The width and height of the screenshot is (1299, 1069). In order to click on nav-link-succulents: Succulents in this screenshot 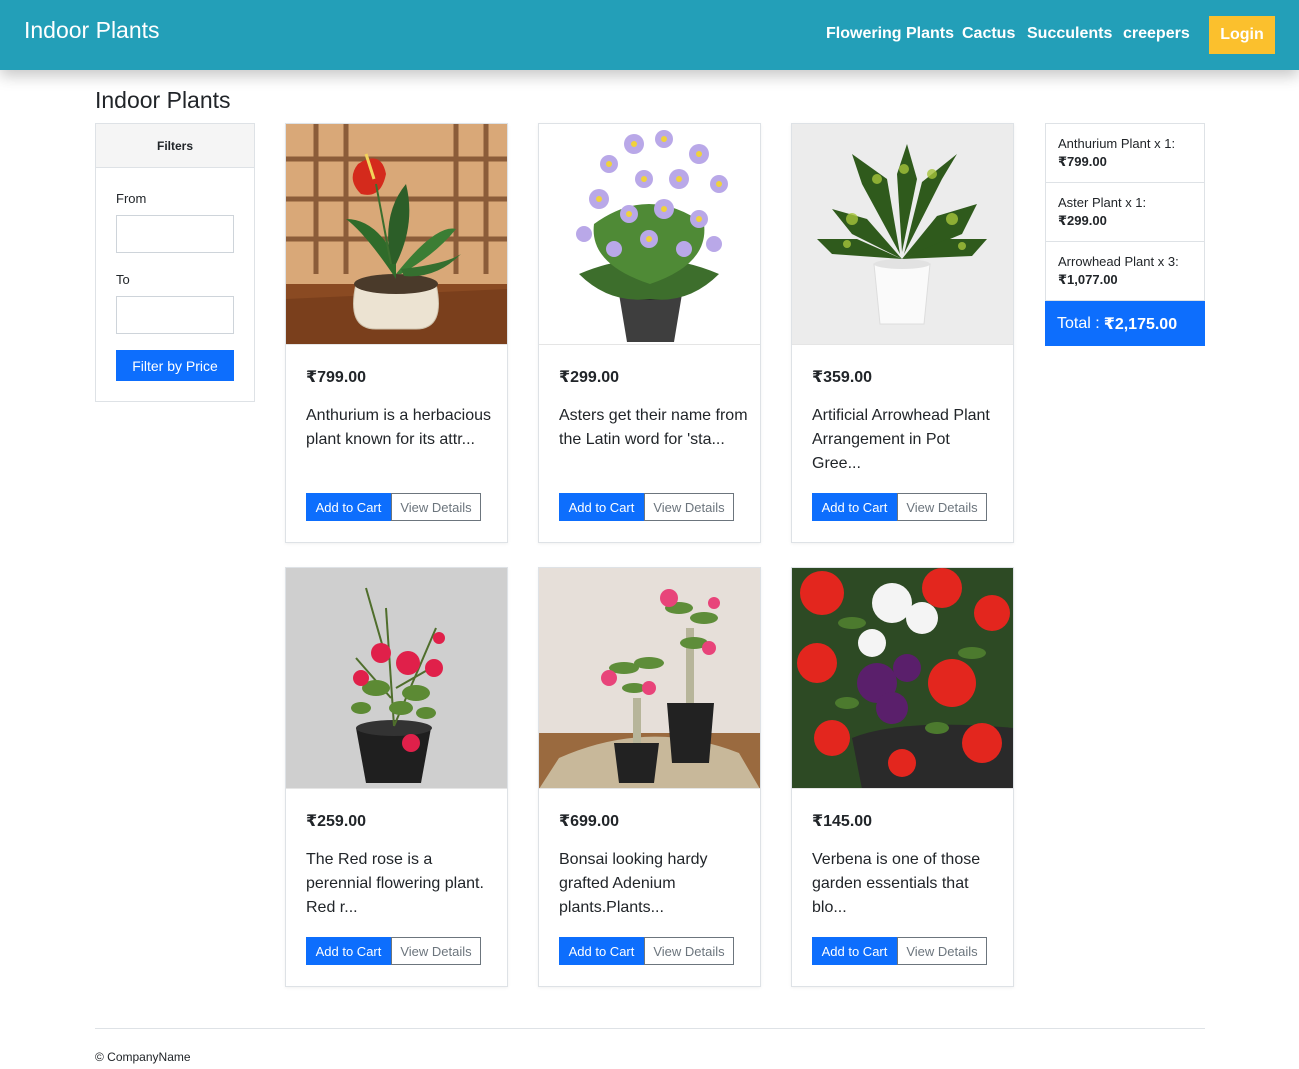, I will do `click(1069, 34)`.